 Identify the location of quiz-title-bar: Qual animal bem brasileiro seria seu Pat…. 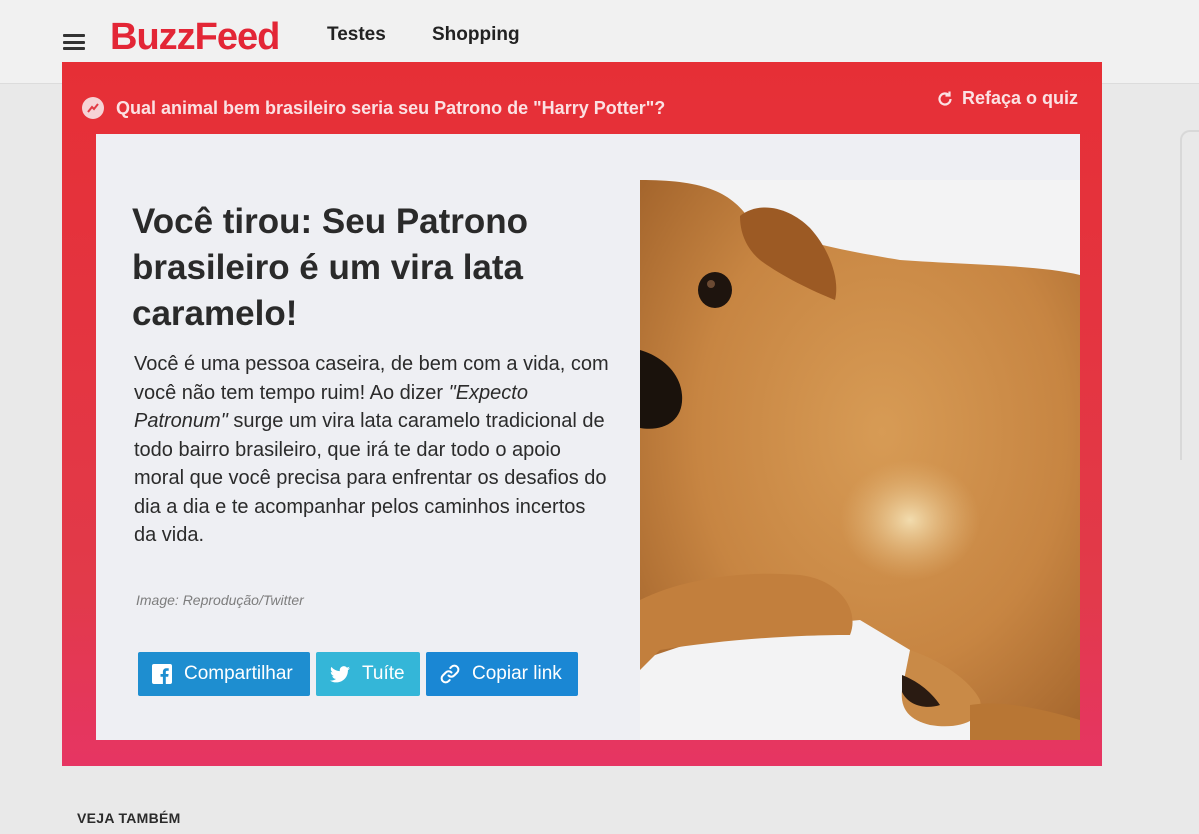
(373, 108).